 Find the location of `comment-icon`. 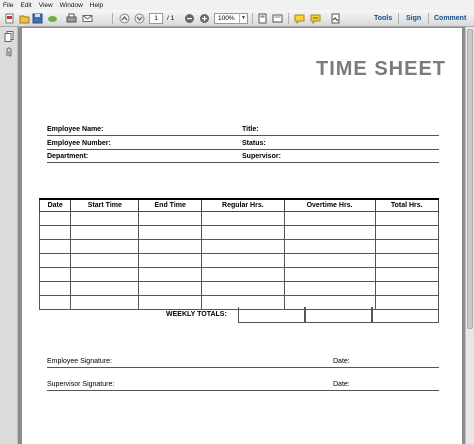

comment-icon is located at coordinates (299, 18).